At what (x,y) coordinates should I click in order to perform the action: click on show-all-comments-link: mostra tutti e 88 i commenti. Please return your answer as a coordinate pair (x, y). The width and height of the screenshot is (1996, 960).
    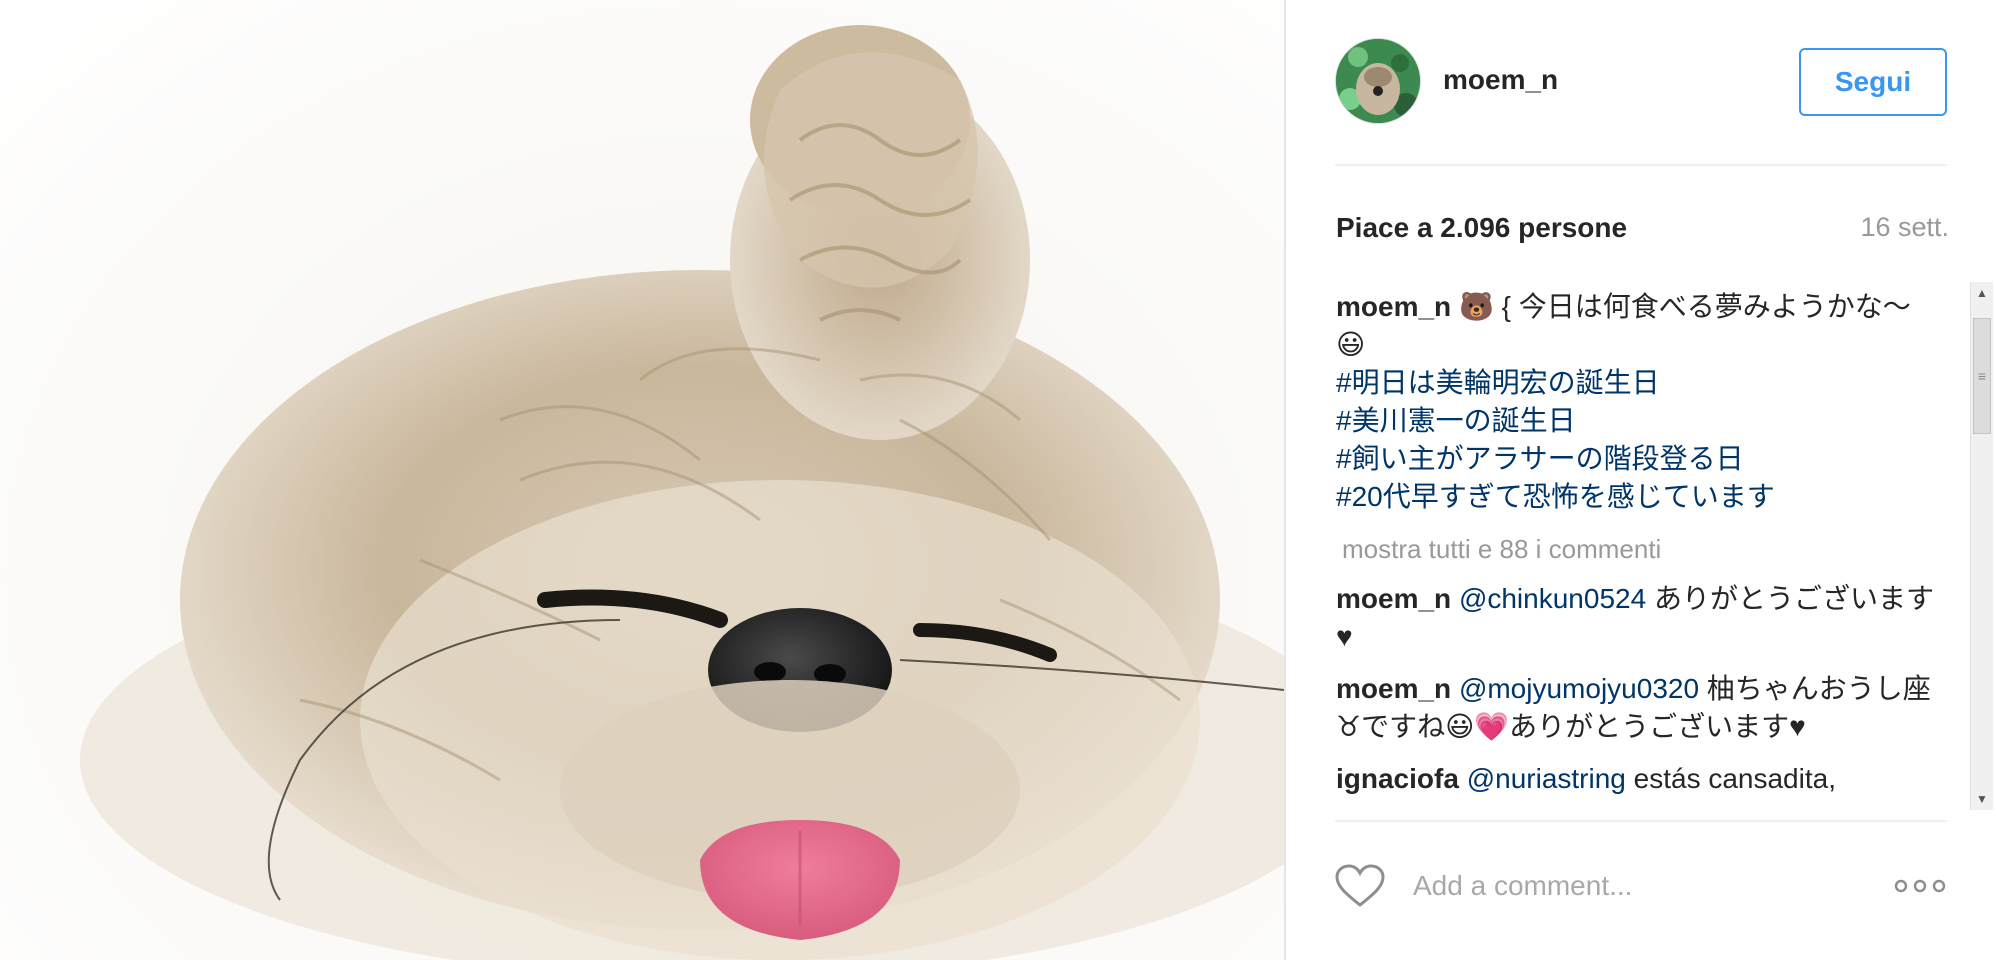
    Looking at the image, I should click on (1639, 549).